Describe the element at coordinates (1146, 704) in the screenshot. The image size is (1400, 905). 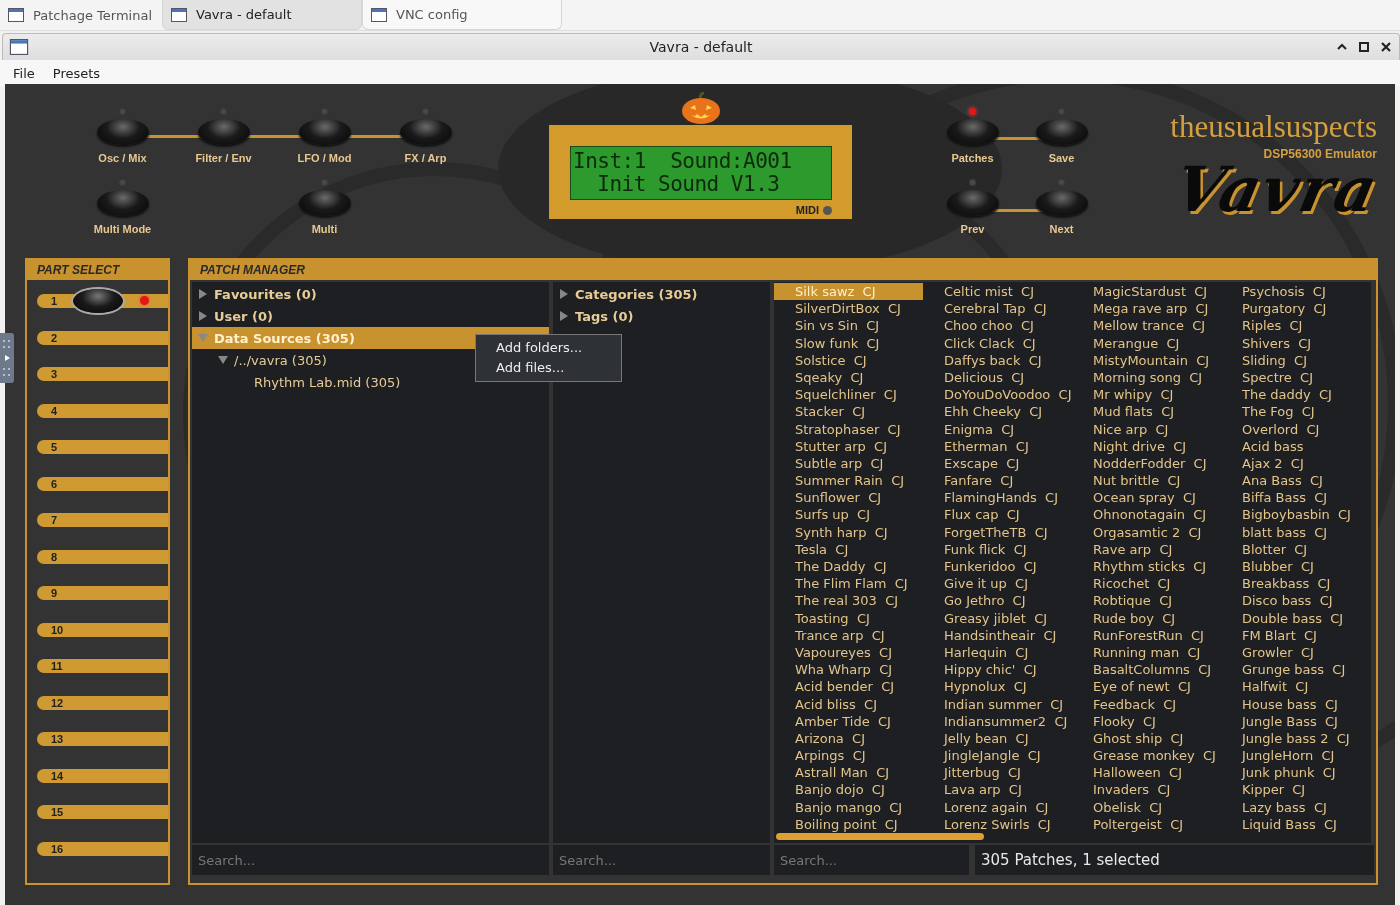
I see `patch-item: Feedback CJ` at that location.